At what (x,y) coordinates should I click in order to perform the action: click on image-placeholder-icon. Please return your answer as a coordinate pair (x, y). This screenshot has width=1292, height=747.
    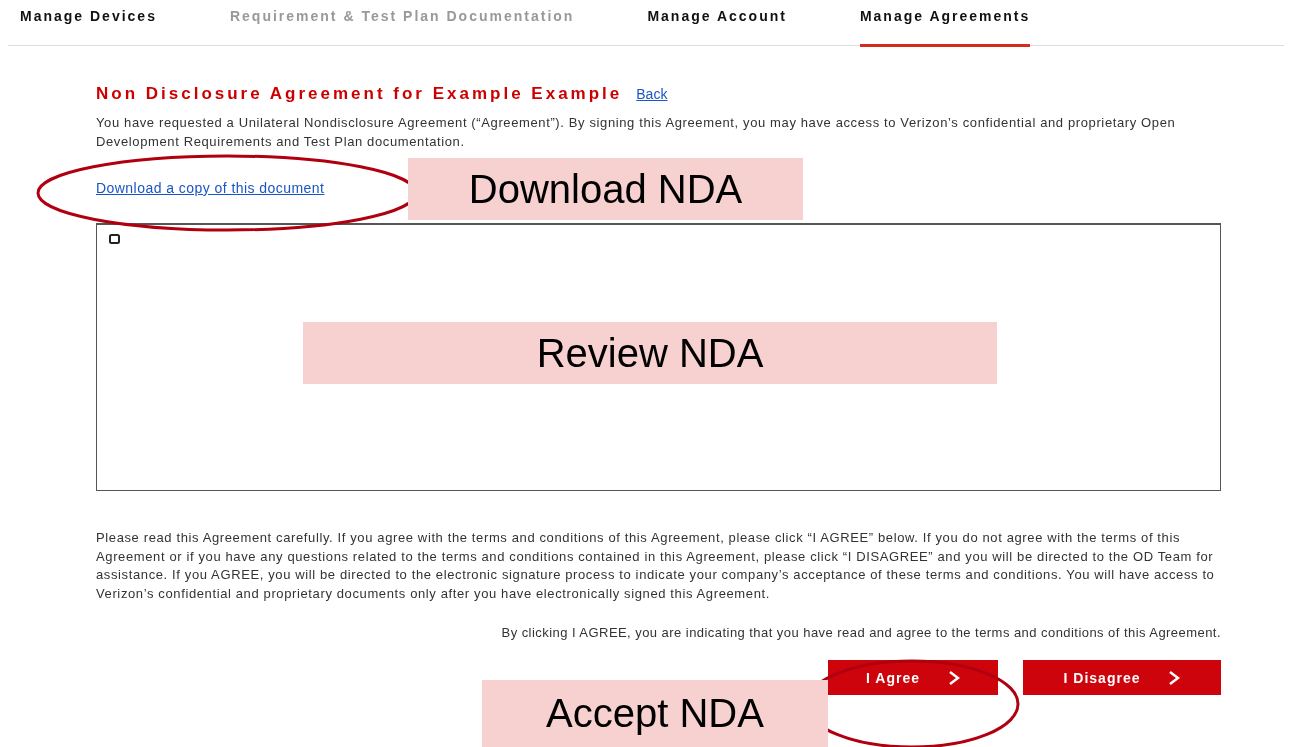
    Looking at the image, I should click on (114, 239).